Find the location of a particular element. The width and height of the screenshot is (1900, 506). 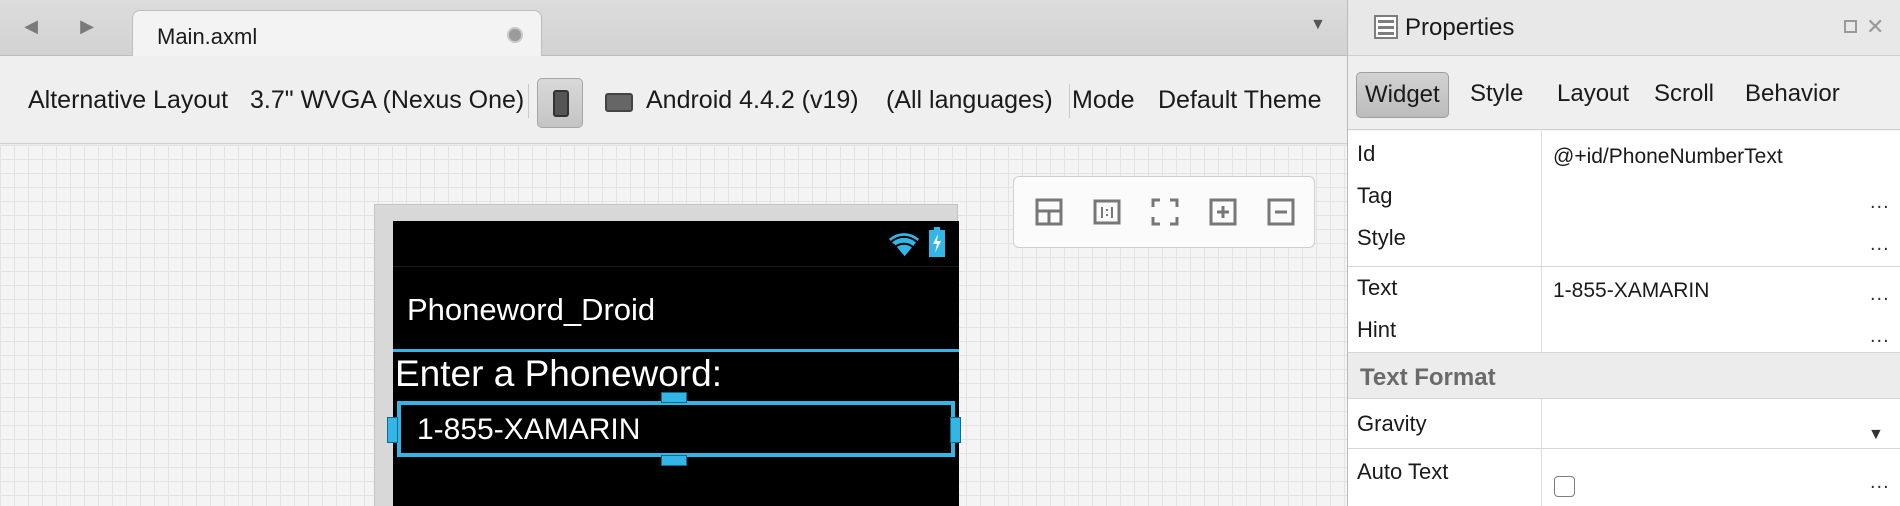

actual-size-icon is located at coordinates (1107, 212).